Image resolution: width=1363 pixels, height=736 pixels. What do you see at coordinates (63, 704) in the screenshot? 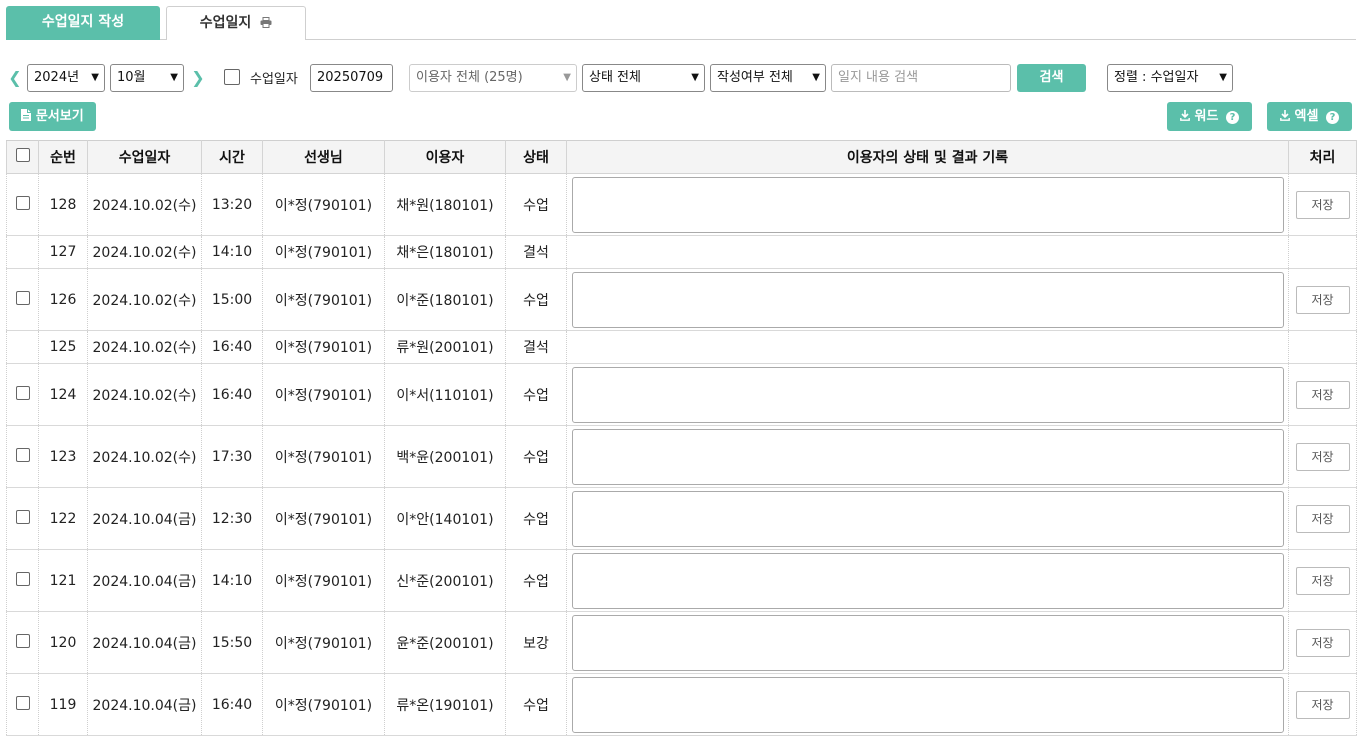
I see `row-no: 119` at bounding box center [63, 704].